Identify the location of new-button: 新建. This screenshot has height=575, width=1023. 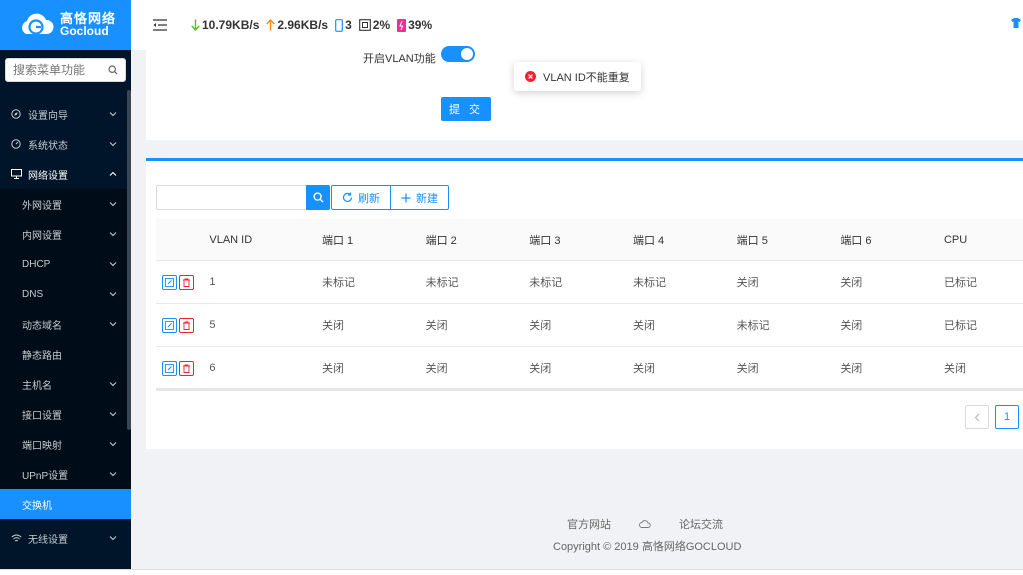
(420, 197).